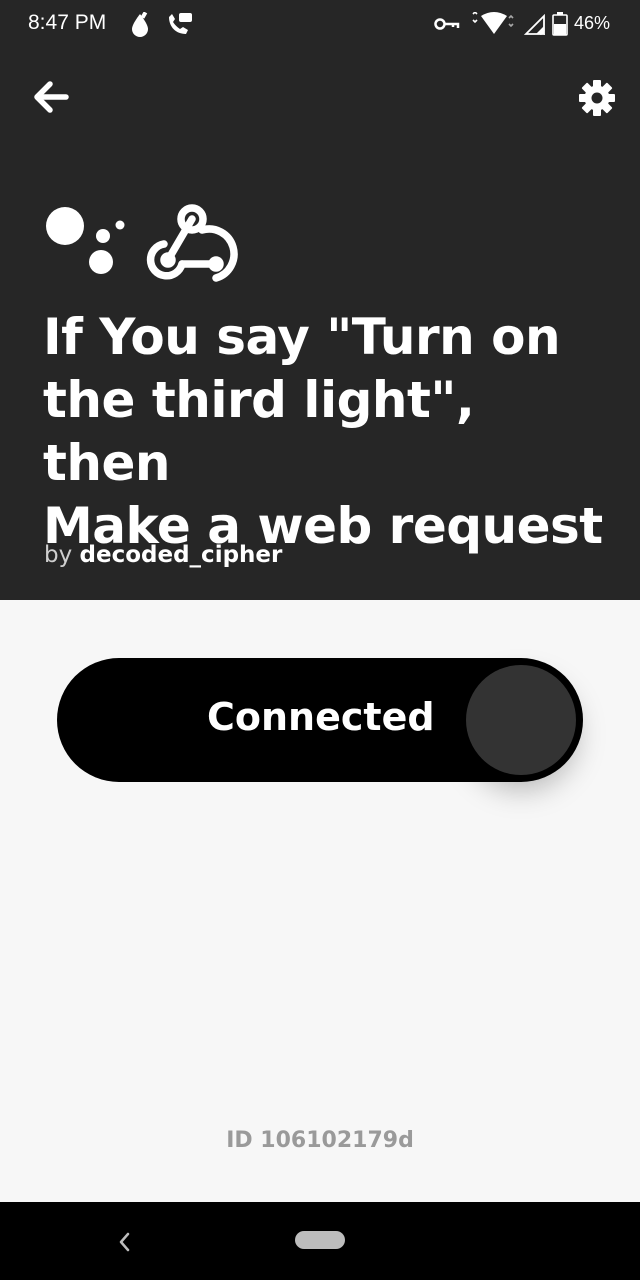 This screenshot has width=640, height=1280. I want to click on call-icon, so click(180, 23).